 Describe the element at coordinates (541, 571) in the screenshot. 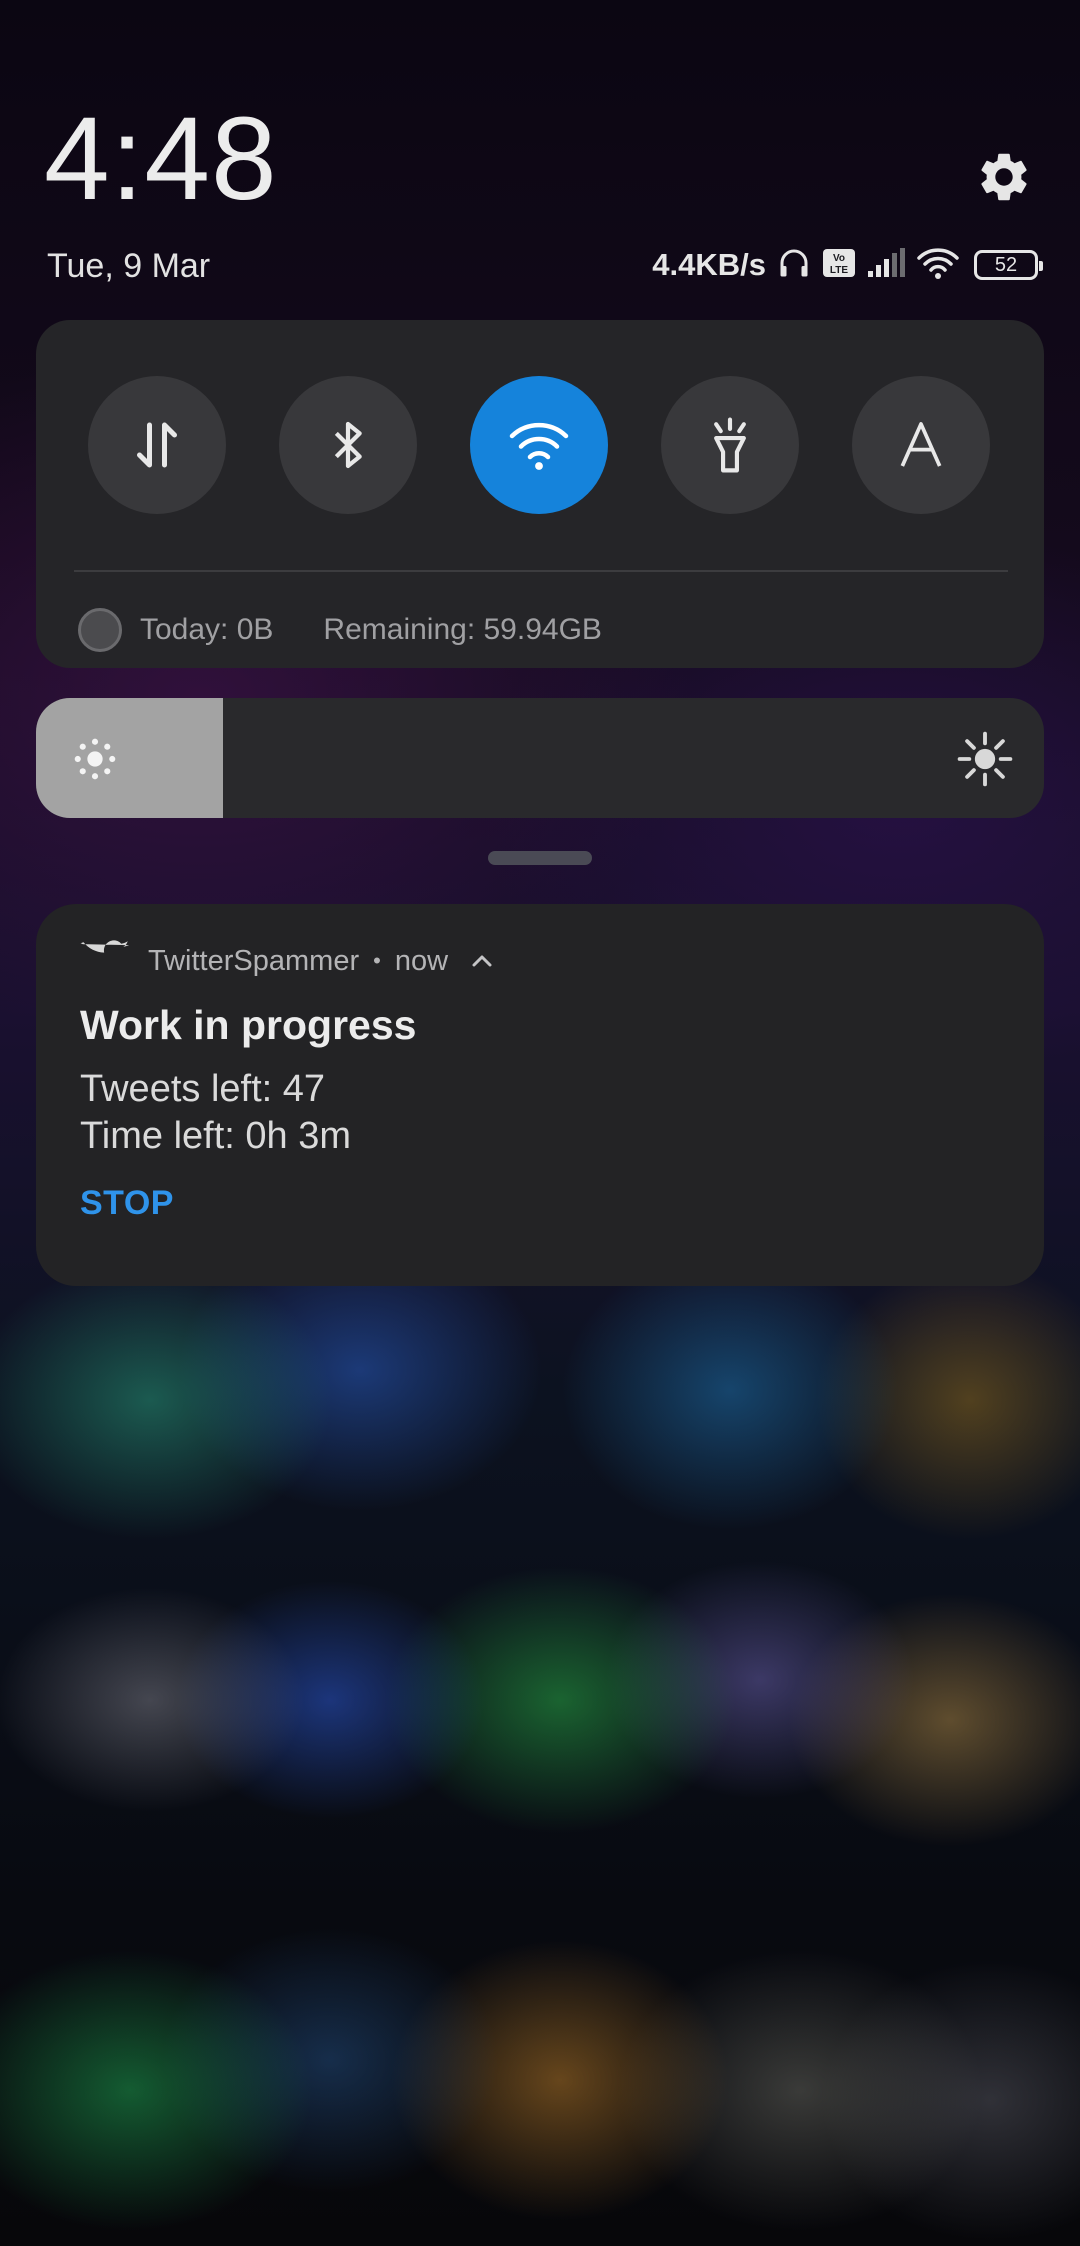

I see `divider` at that location.